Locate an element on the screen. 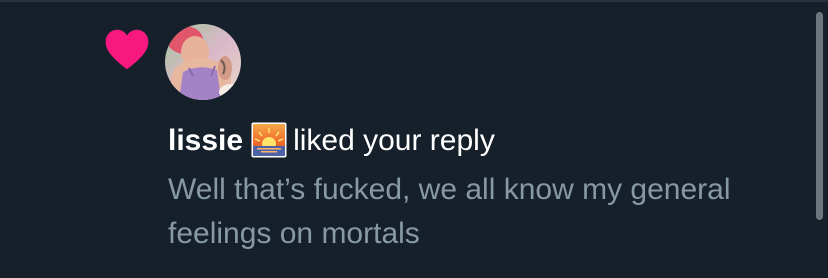 This screenshot has width=828, height=278. divider is located at coordinates (414, 1).